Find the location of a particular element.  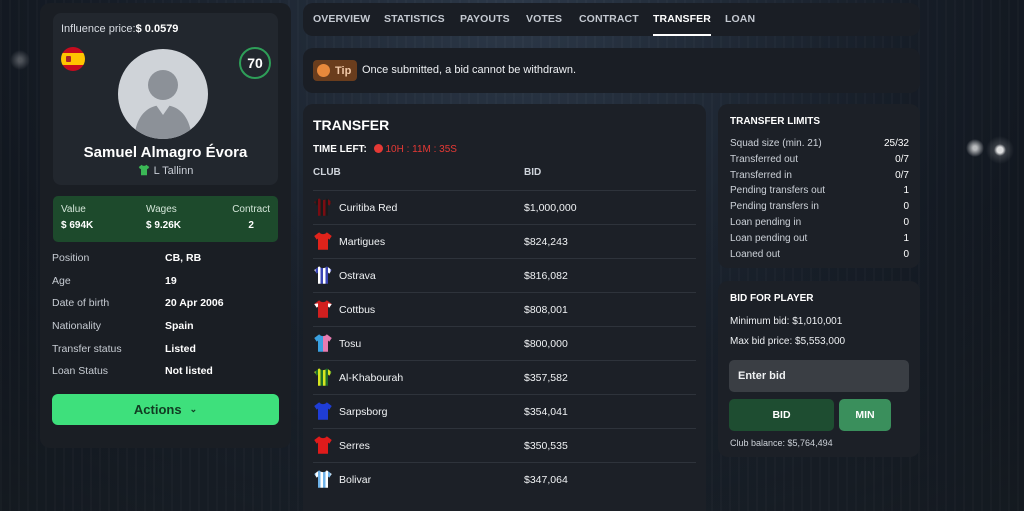

bid-amount: $800,000 is located at coordinates (546, 344).